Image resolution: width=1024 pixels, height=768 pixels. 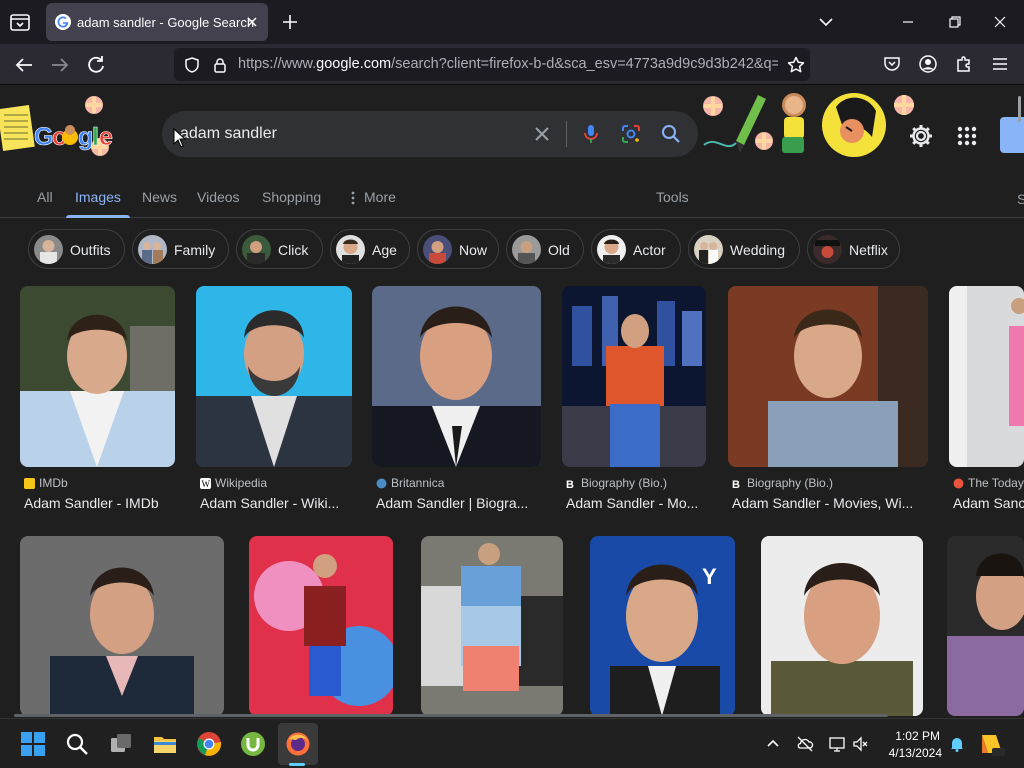 What do you see at coordinates (826, 22) in the screenshot?
I see `chevron-down-icon` at bounding box center [826, 22].